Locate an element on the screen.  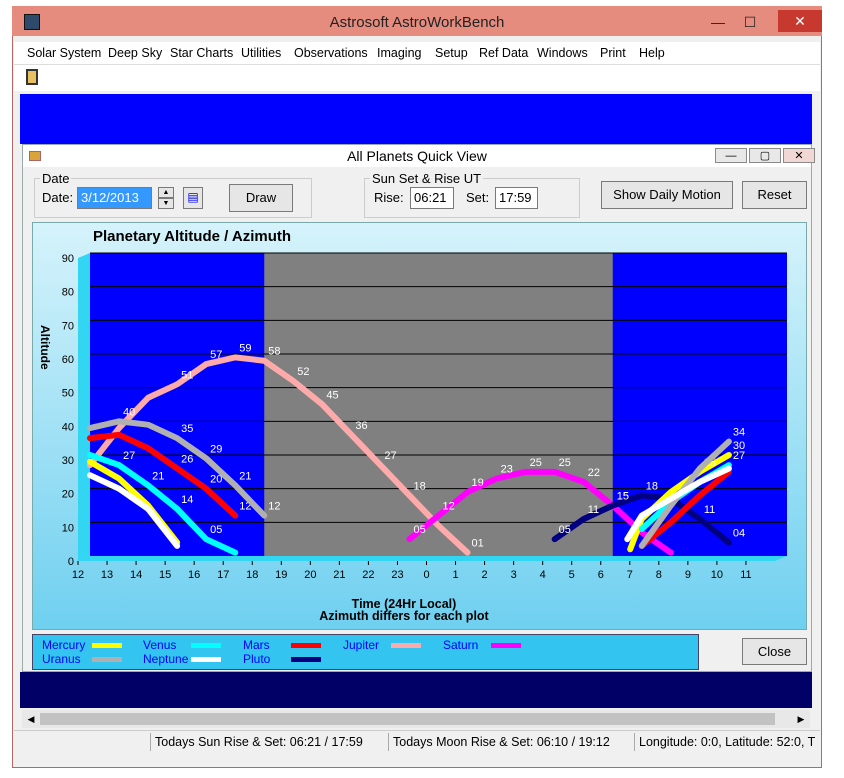
reset-button: Reset is located at coordinates (774, 195).